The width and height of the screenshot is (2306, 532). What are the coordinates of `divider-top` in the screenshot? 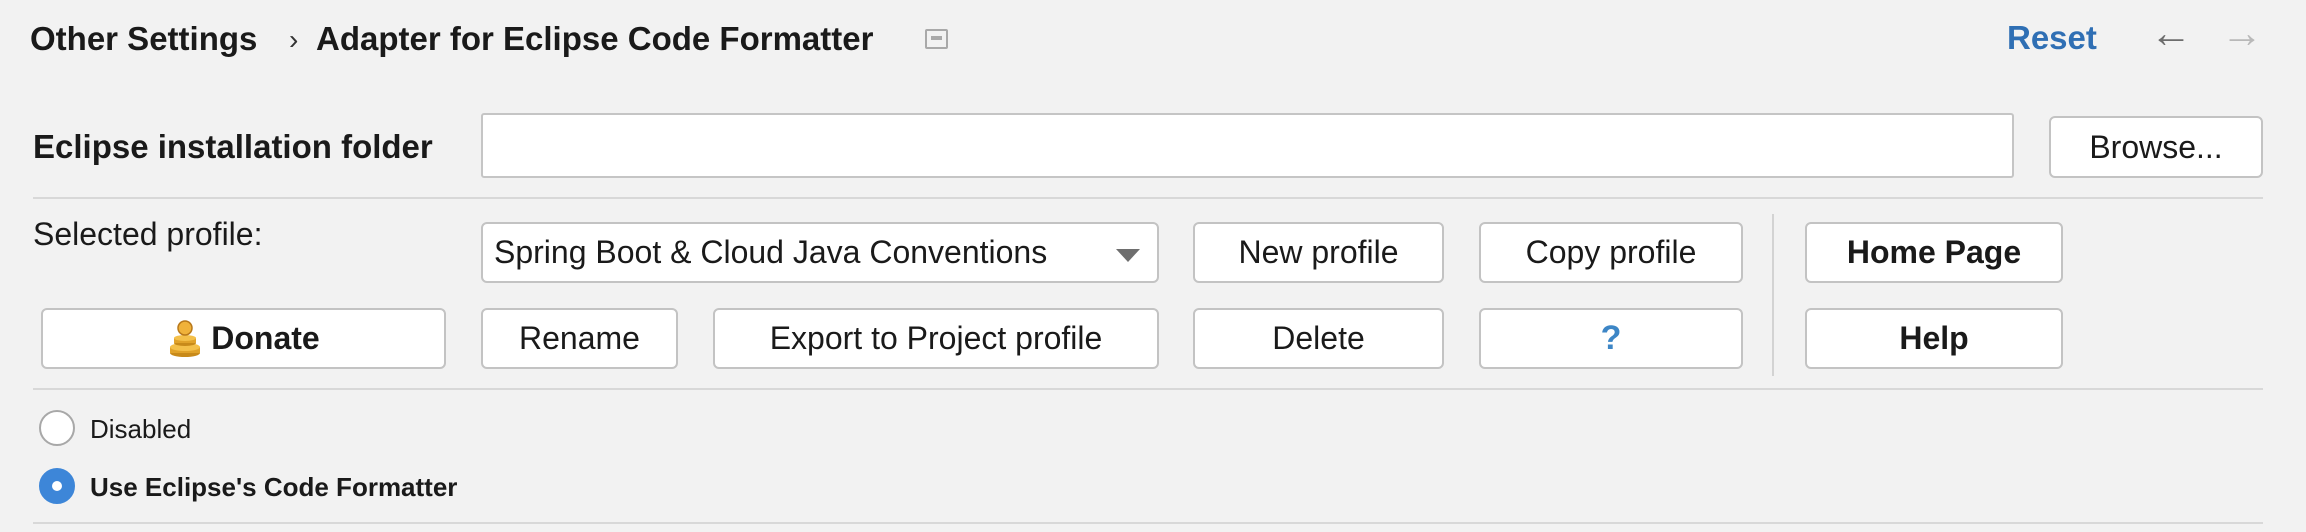 It's located at (1148, 198).